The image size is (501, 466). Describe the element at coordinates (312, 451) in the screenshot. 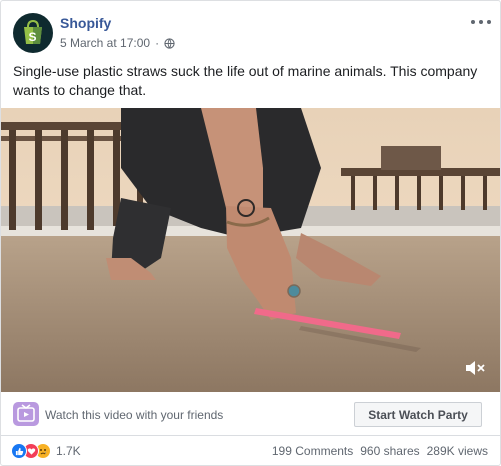

I see `comments-count-link: 199 Comments` at that location.